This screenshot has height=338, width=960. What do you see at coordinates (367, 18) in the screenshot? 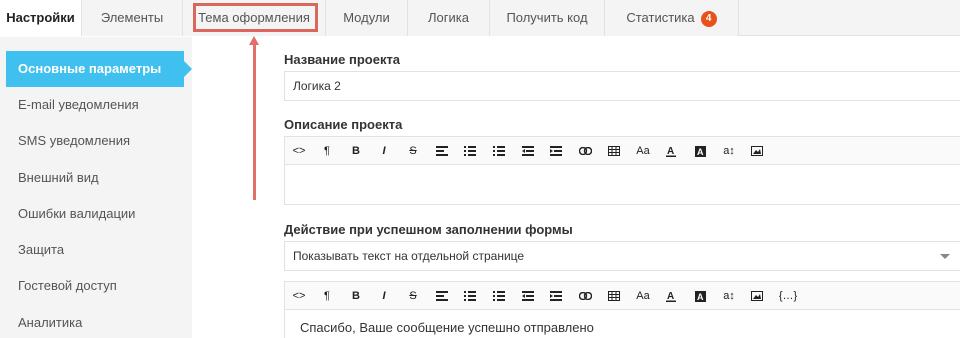
I see `tab-modules: Модули` at bounding box center [367, 18].